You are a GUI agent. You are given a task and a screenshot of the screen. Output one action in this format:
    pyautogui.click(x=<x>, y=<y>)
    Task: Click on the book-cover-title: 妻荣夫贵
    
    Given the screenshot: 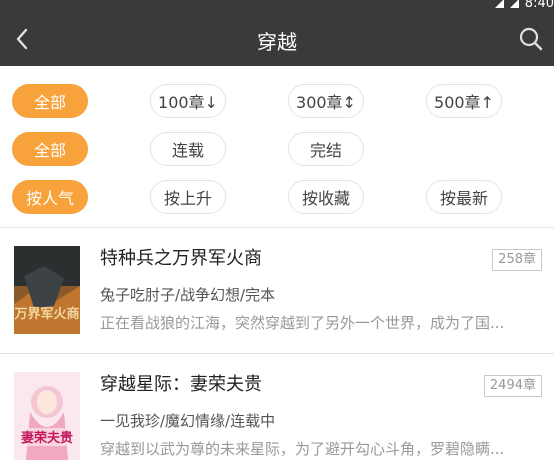 What is the action you would take?
    pyautogui.click(x=47, y=438)
    